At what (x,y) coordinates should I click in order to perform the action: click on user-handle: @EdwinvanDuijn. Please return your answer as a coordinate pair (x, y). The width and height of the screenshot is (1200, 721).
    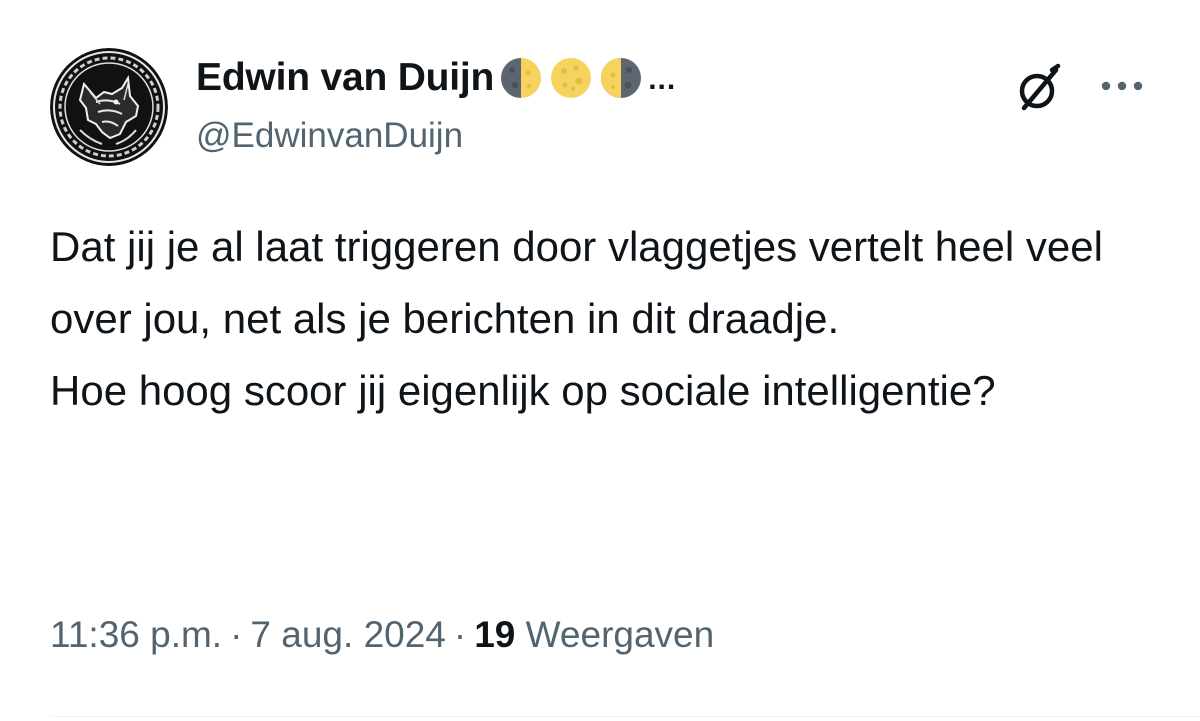
    Looking at the image, I should click on (329, 136).